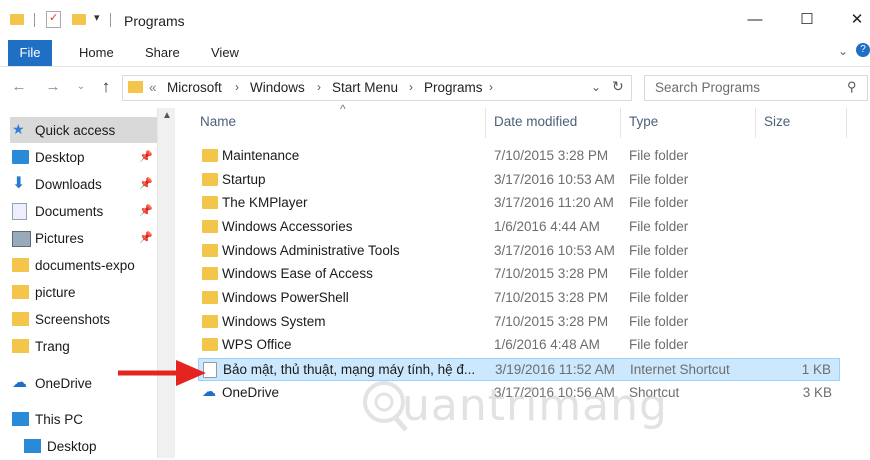 Image resolution: width=870 pixels, height=460 pixels. Describe the element at coordinates (162, 53) in the screenshot. I see `tab-share: Share` at that location.